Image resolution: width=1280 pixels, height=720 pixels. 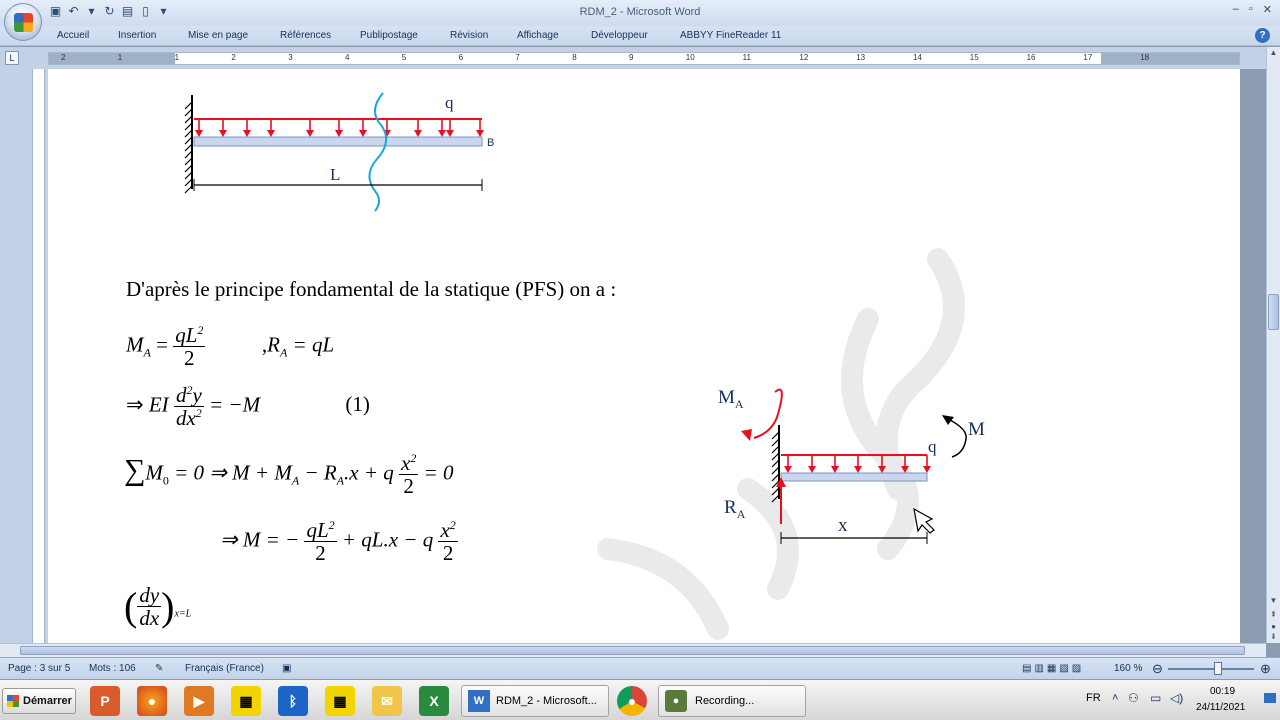 I want to click on section-cut-line, so click(x=378, y=152).